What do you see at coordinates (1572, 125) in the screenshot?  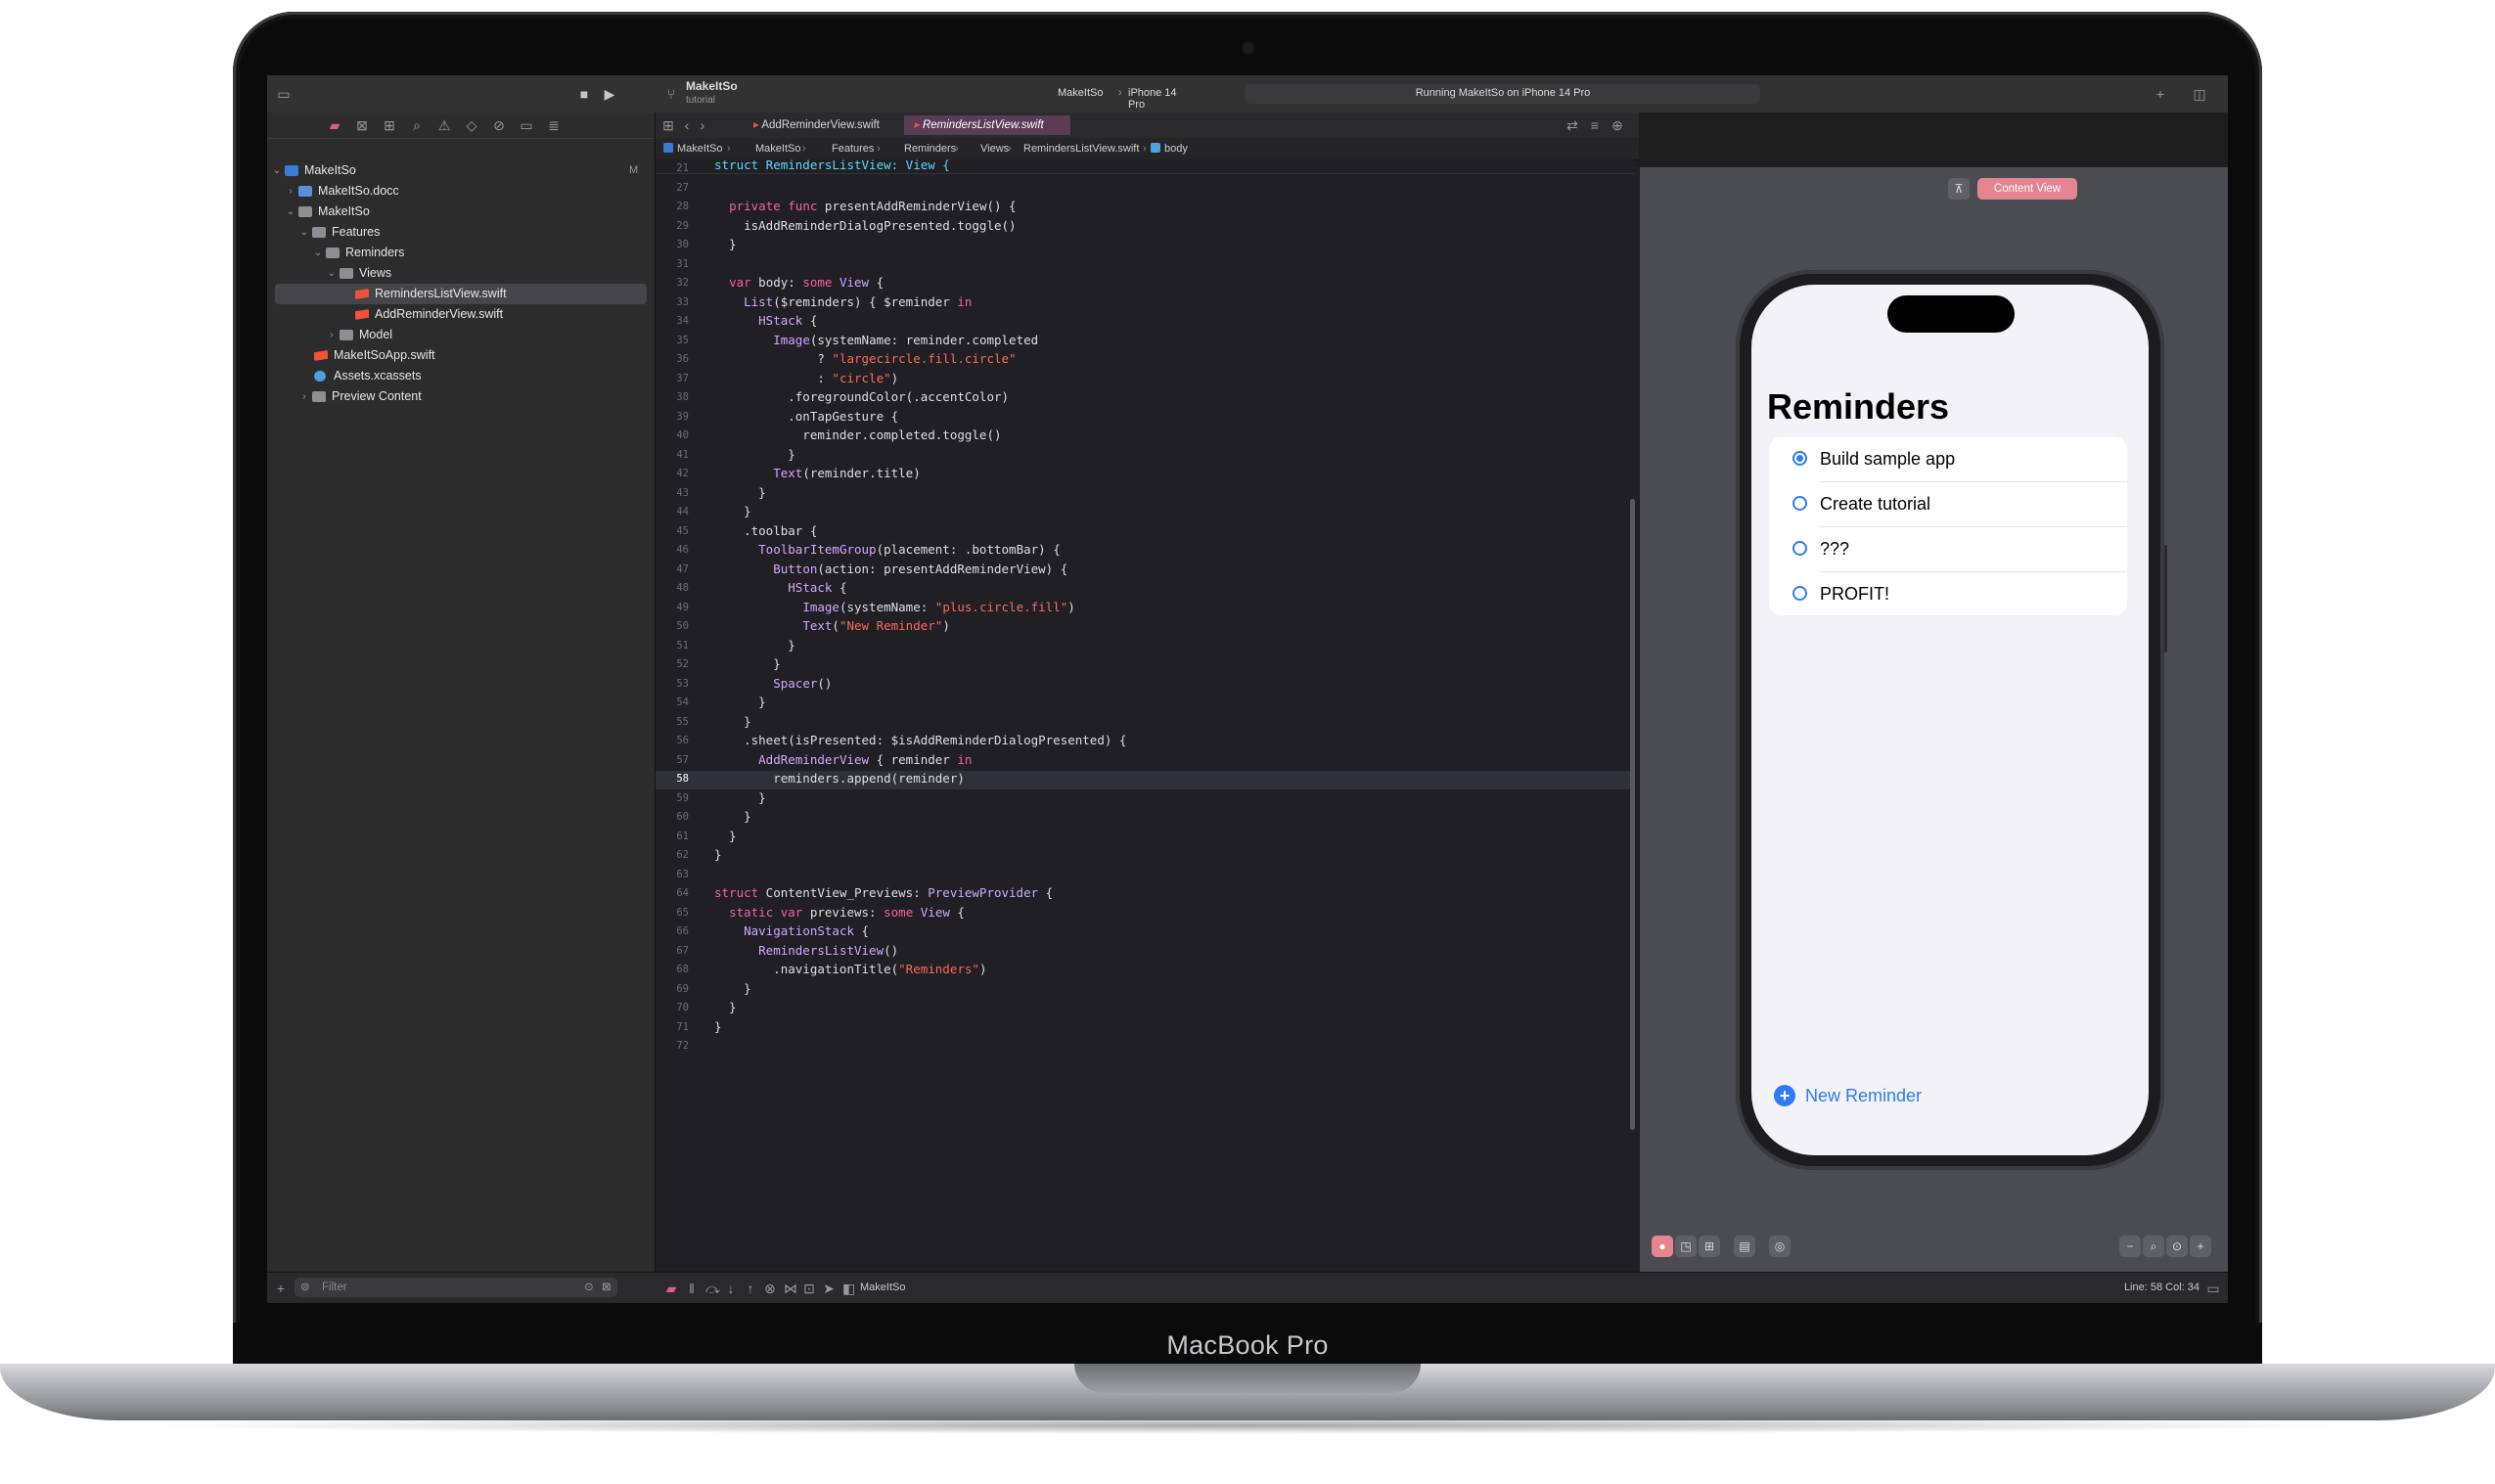 I see `refresh-icon: ⇄` at bounding box center [1572, 125].